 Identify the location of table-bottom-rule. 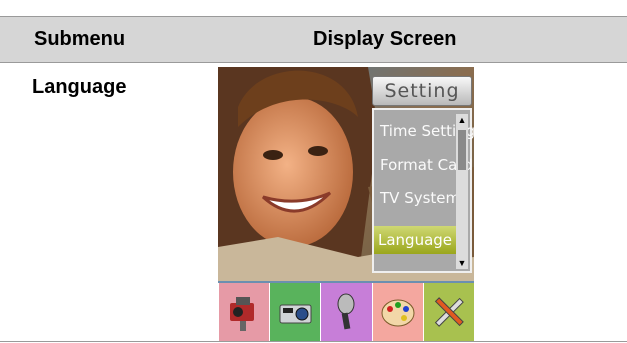
(313, 341).